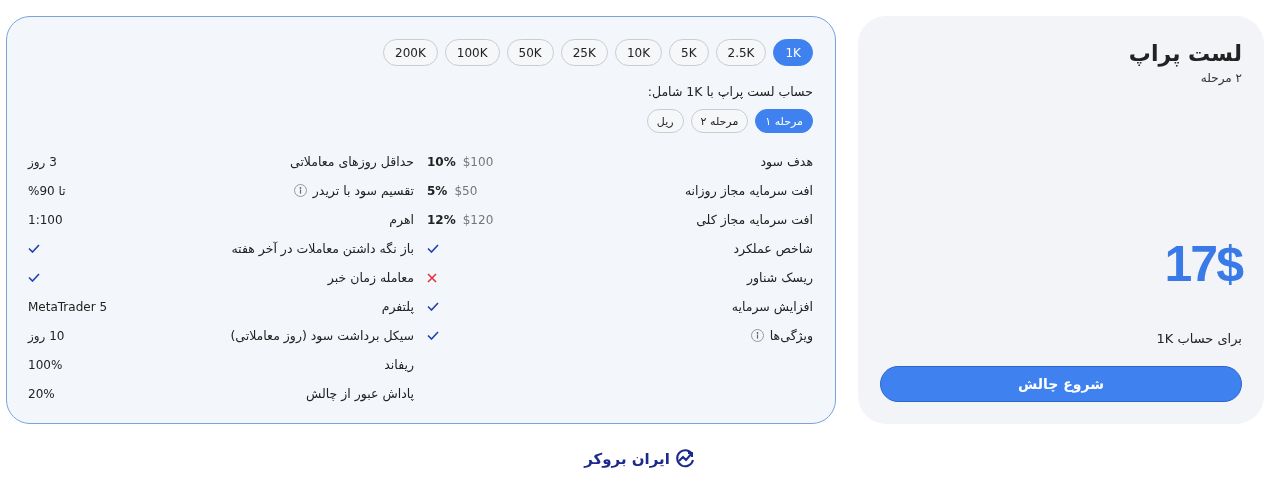 The height and width of the screenshot is (484, 1280). Describe the element at coordinates (441, 219) in the screenshot. I see `percent: 12%` at that location.